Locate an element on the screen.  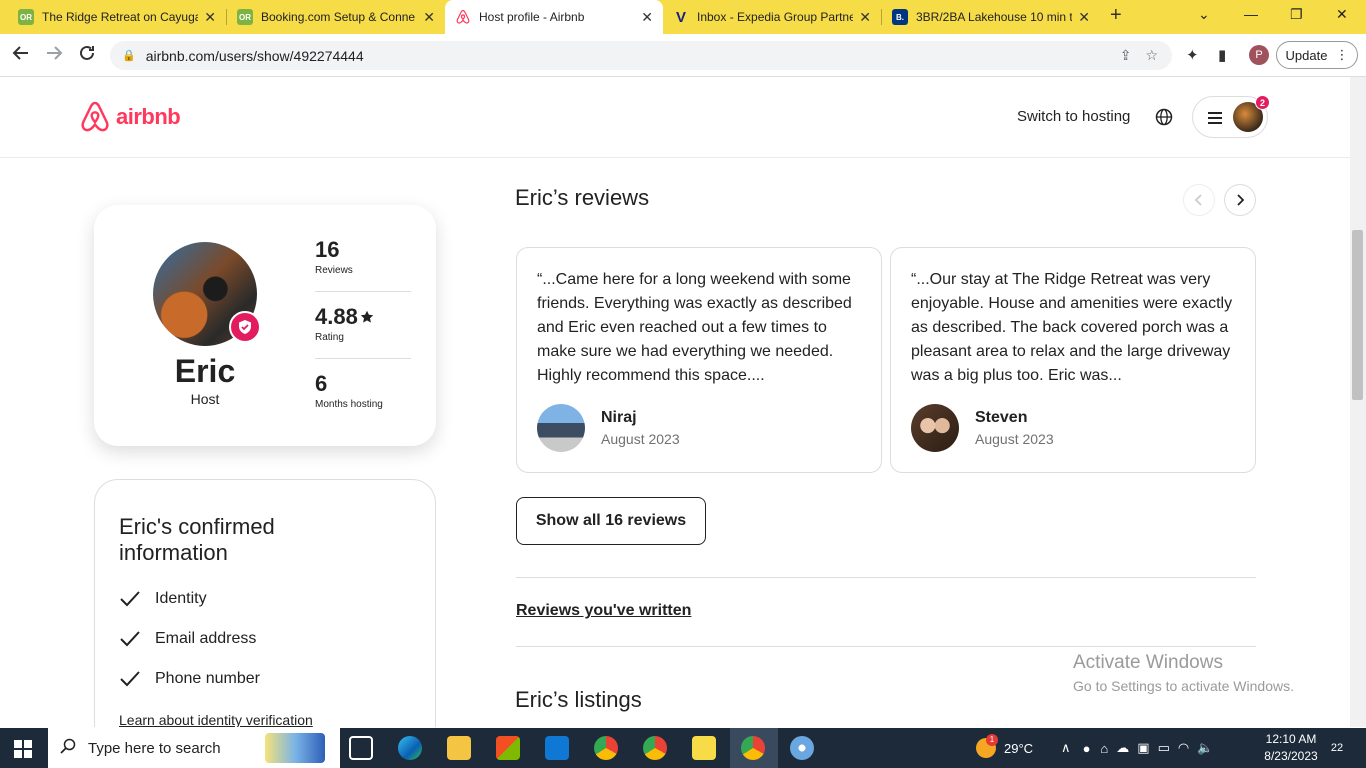
browser-tab-expedia-inbox: V Inbox - Expedia Group Partne ✕ is located at coordinates (772, 17).